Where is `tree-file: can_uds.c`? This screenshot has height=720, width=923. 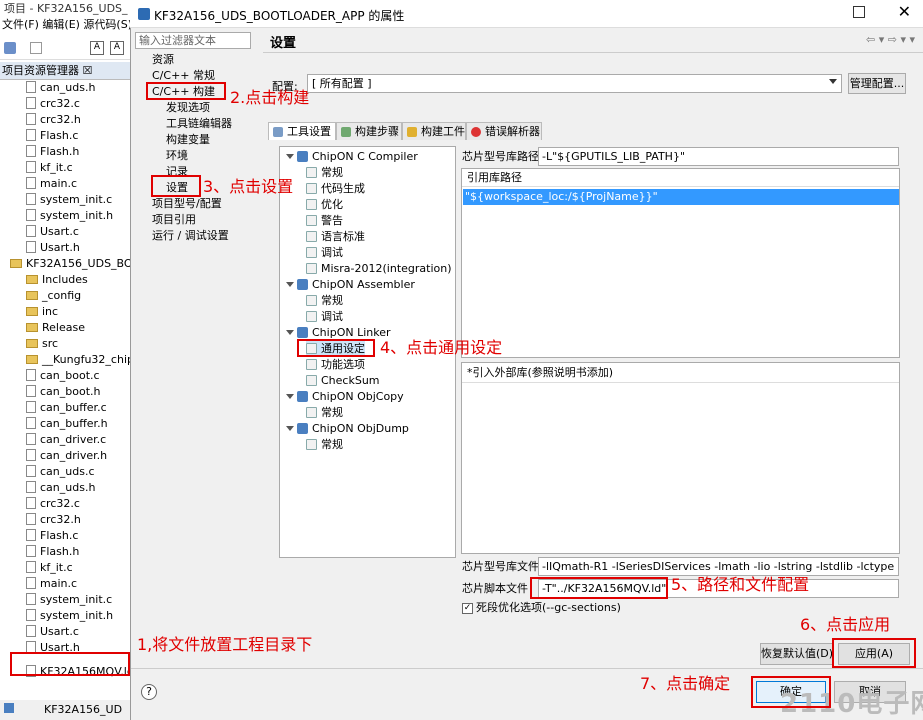 tree-file: can_uds.c is located at coordinates (68, 472).